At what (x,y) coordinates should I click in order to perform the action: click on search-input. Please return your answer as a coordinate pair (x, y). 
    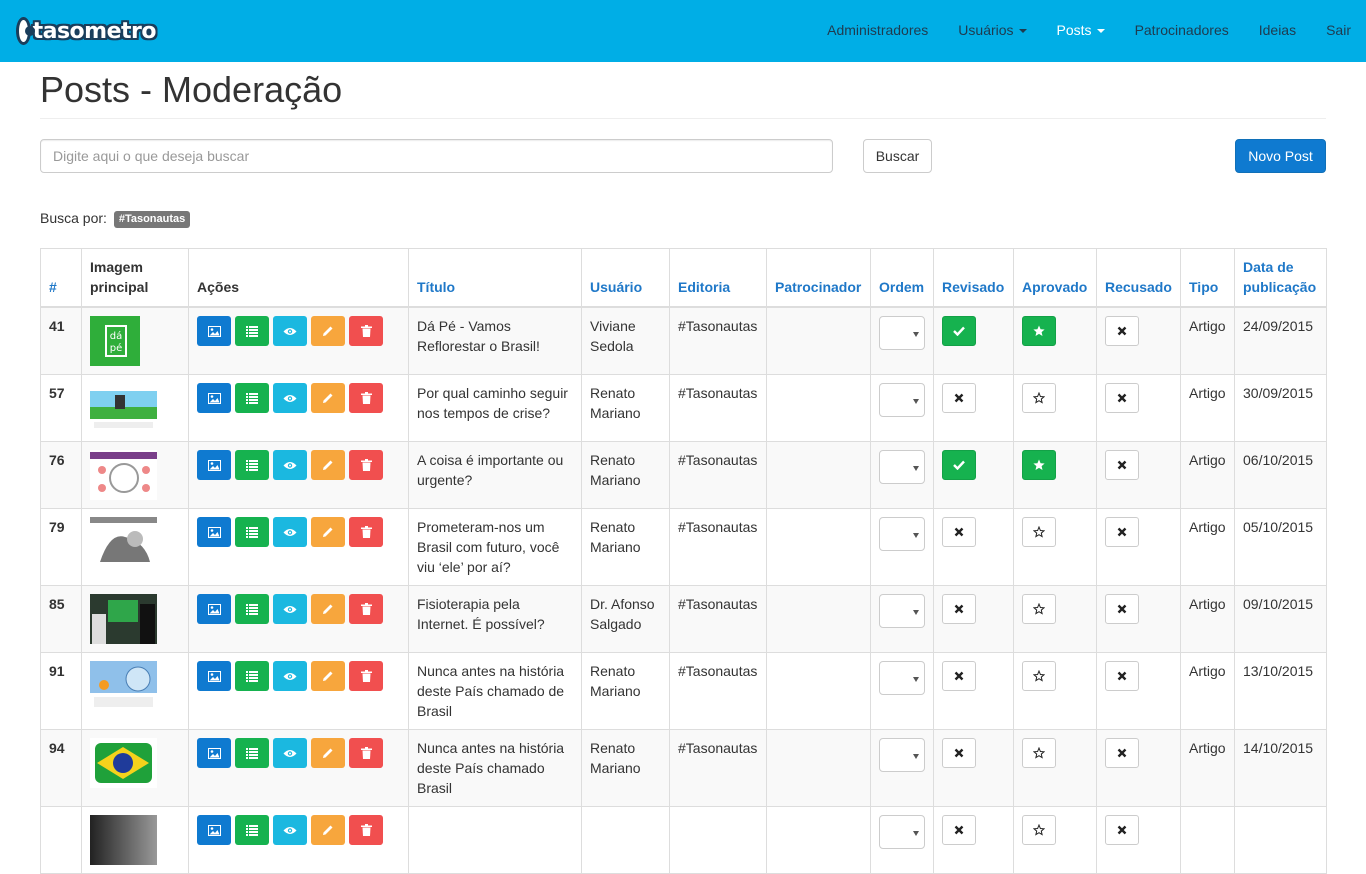
    Looking at the image, I should click on (436, 156).